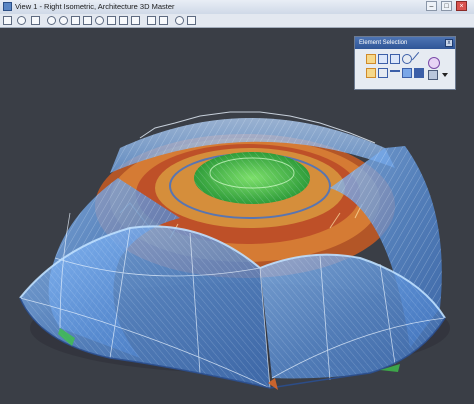 Image resolution: width=474 pixels, height=404 pixels. What do you see at coordinates (111, 20) in the screenshot?
I see `pan-view-icon` at bounding box center [111, 20].